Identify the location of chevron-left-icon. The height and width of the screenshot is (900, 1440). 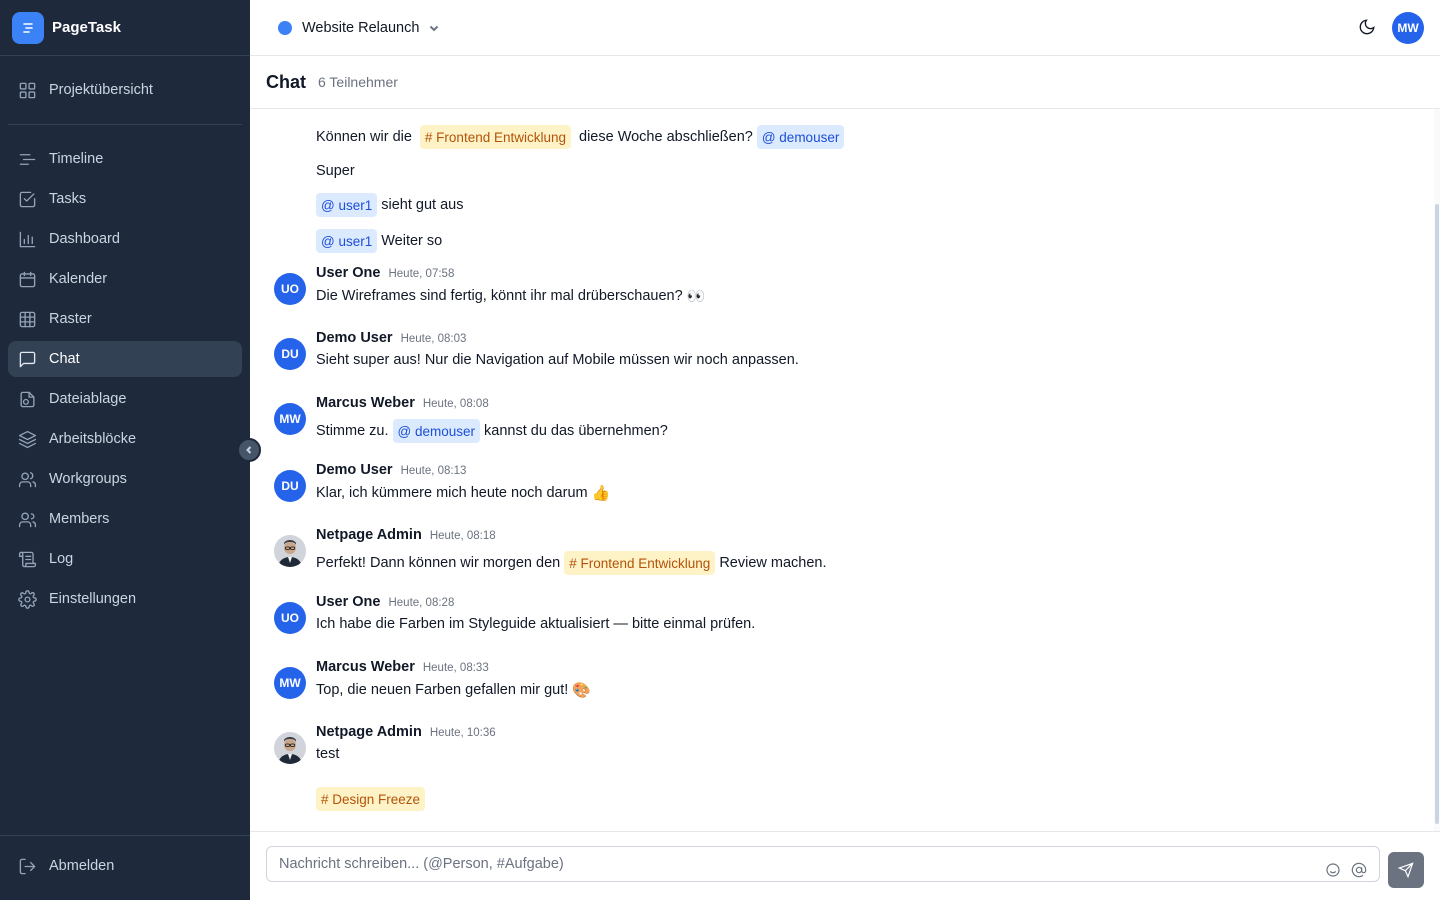
(249, 450).